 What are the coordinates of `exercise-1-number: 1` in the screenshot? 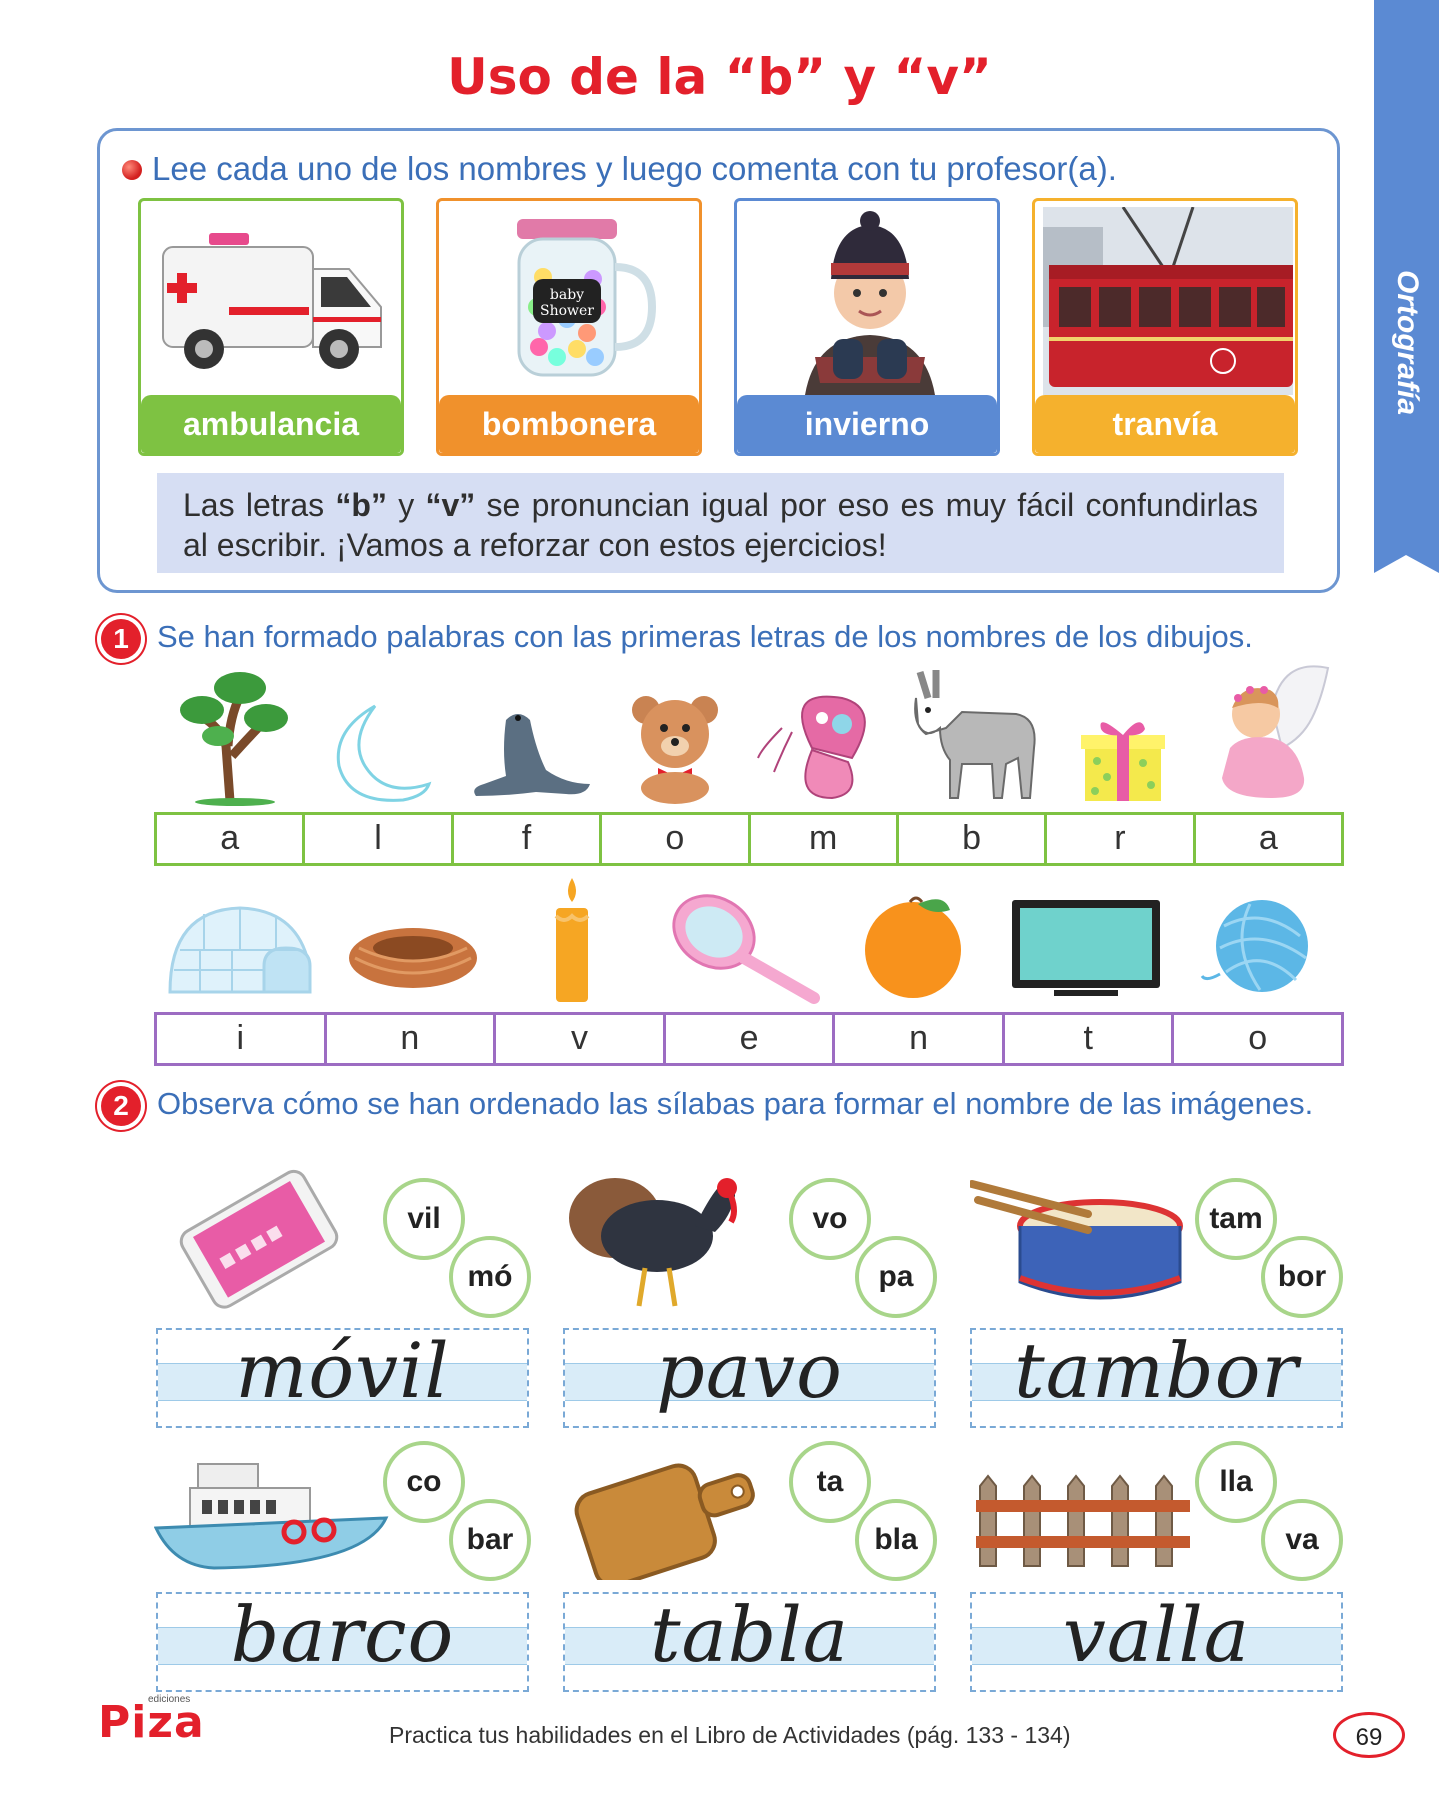 It's located at (121, 639).